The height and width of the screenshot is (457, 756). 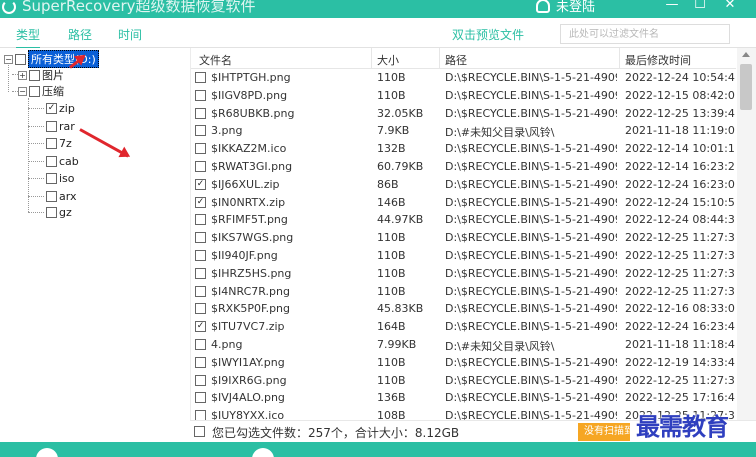 What do you see at coordinates (746, 54) in the screenshot?
I see `scroll-up-icon` at bounding box center [746, 54].